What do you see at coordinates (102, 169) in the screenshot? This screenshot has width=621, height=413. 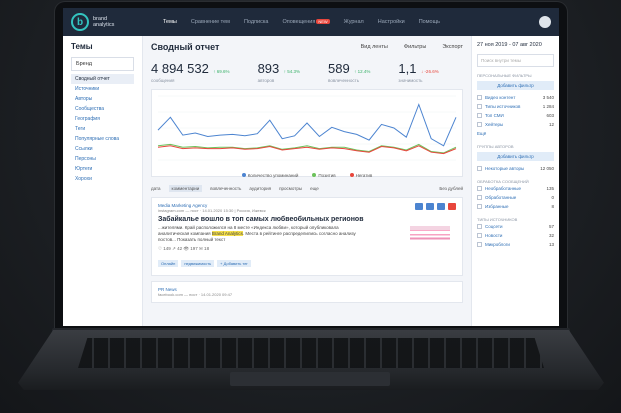 I see `sidebar-item-legal: Юртеги` at bounding box center [102, 169].